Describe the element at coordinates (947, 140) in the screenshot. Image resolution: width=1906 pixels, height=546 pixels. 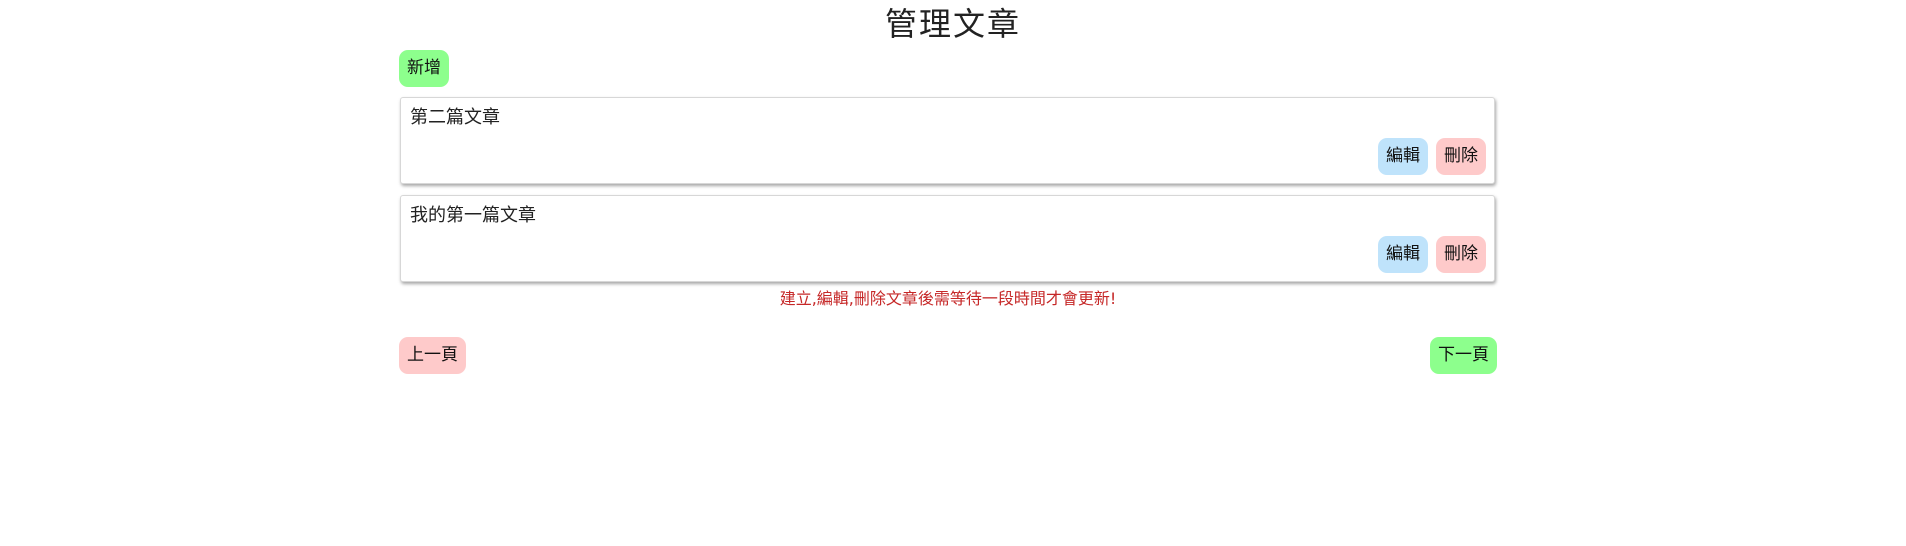
I see `article-card: 第二篇文章 編輯 刪除` at that location.